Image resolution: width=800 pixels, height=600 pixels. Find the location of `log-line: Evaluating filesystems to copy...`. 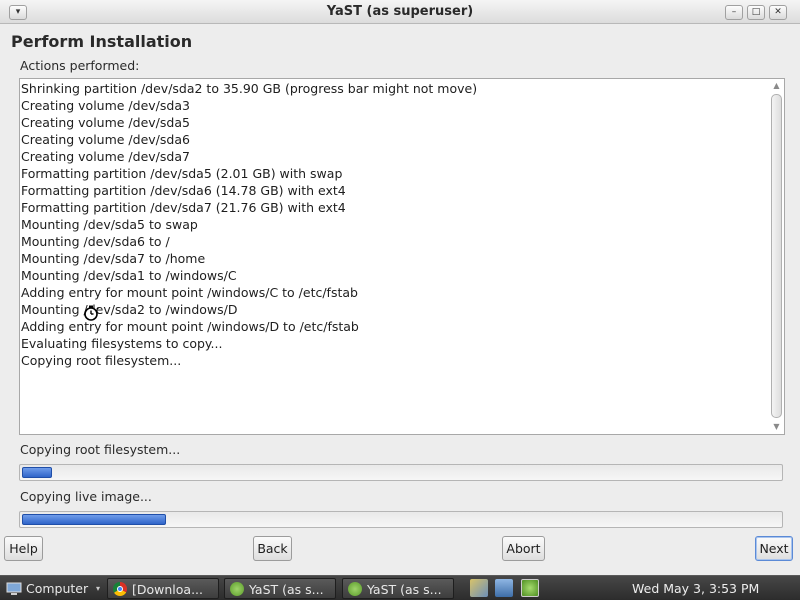

log-line: Evaluating filesystems to copy... is located at coordinates (122, 343).